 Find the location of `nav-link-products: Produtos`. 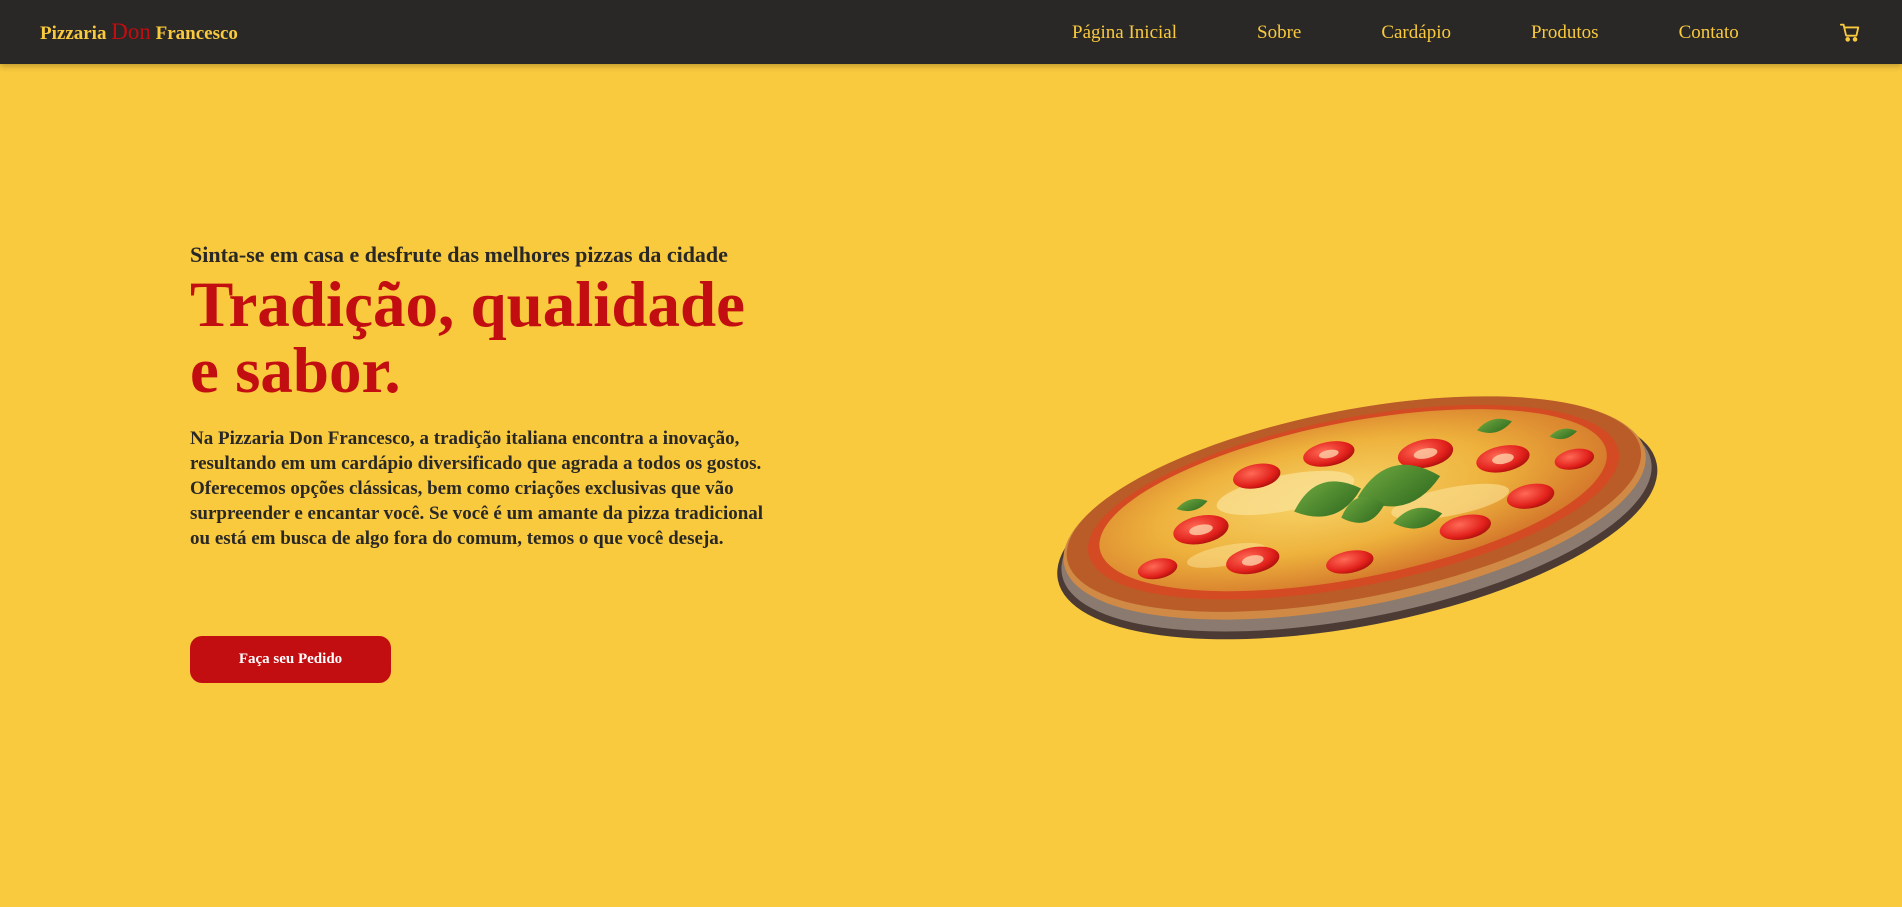

nav-link-products: Produtos is located at coordinates (1565, 33).